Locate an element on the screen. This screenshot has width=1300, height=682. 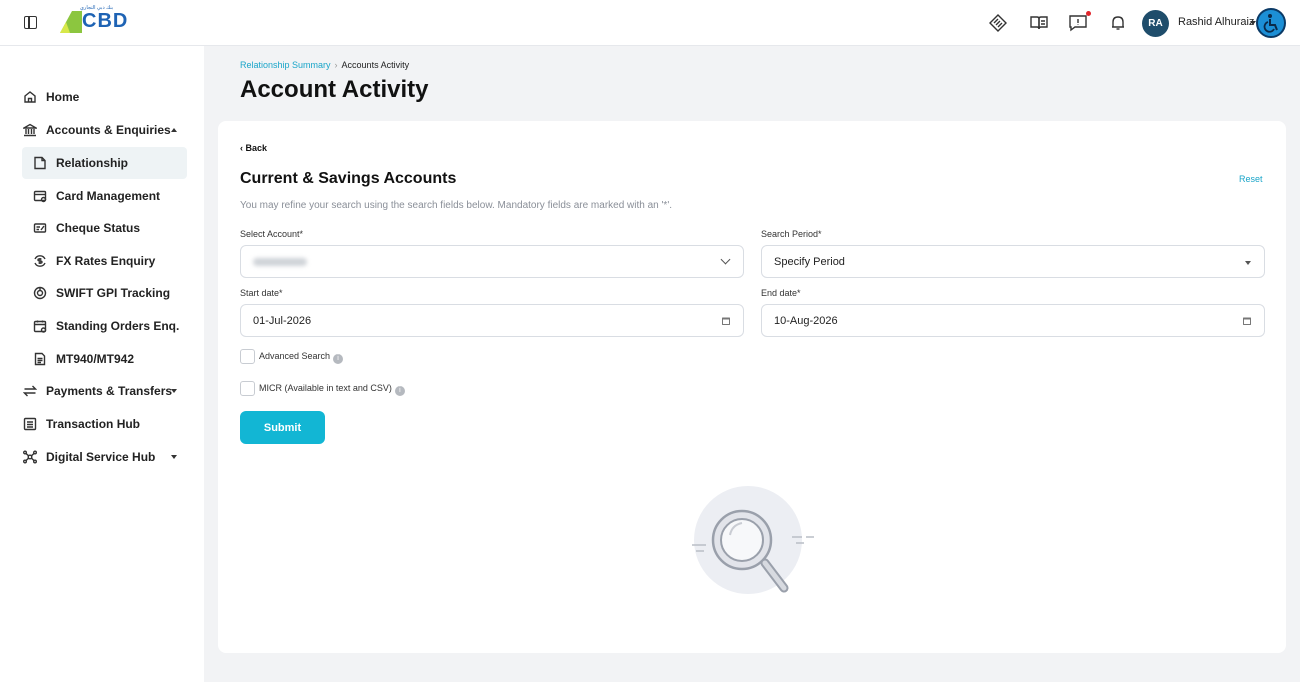
end-date-field: 10-Aug-2026 is located at coordinates (1013, 320).